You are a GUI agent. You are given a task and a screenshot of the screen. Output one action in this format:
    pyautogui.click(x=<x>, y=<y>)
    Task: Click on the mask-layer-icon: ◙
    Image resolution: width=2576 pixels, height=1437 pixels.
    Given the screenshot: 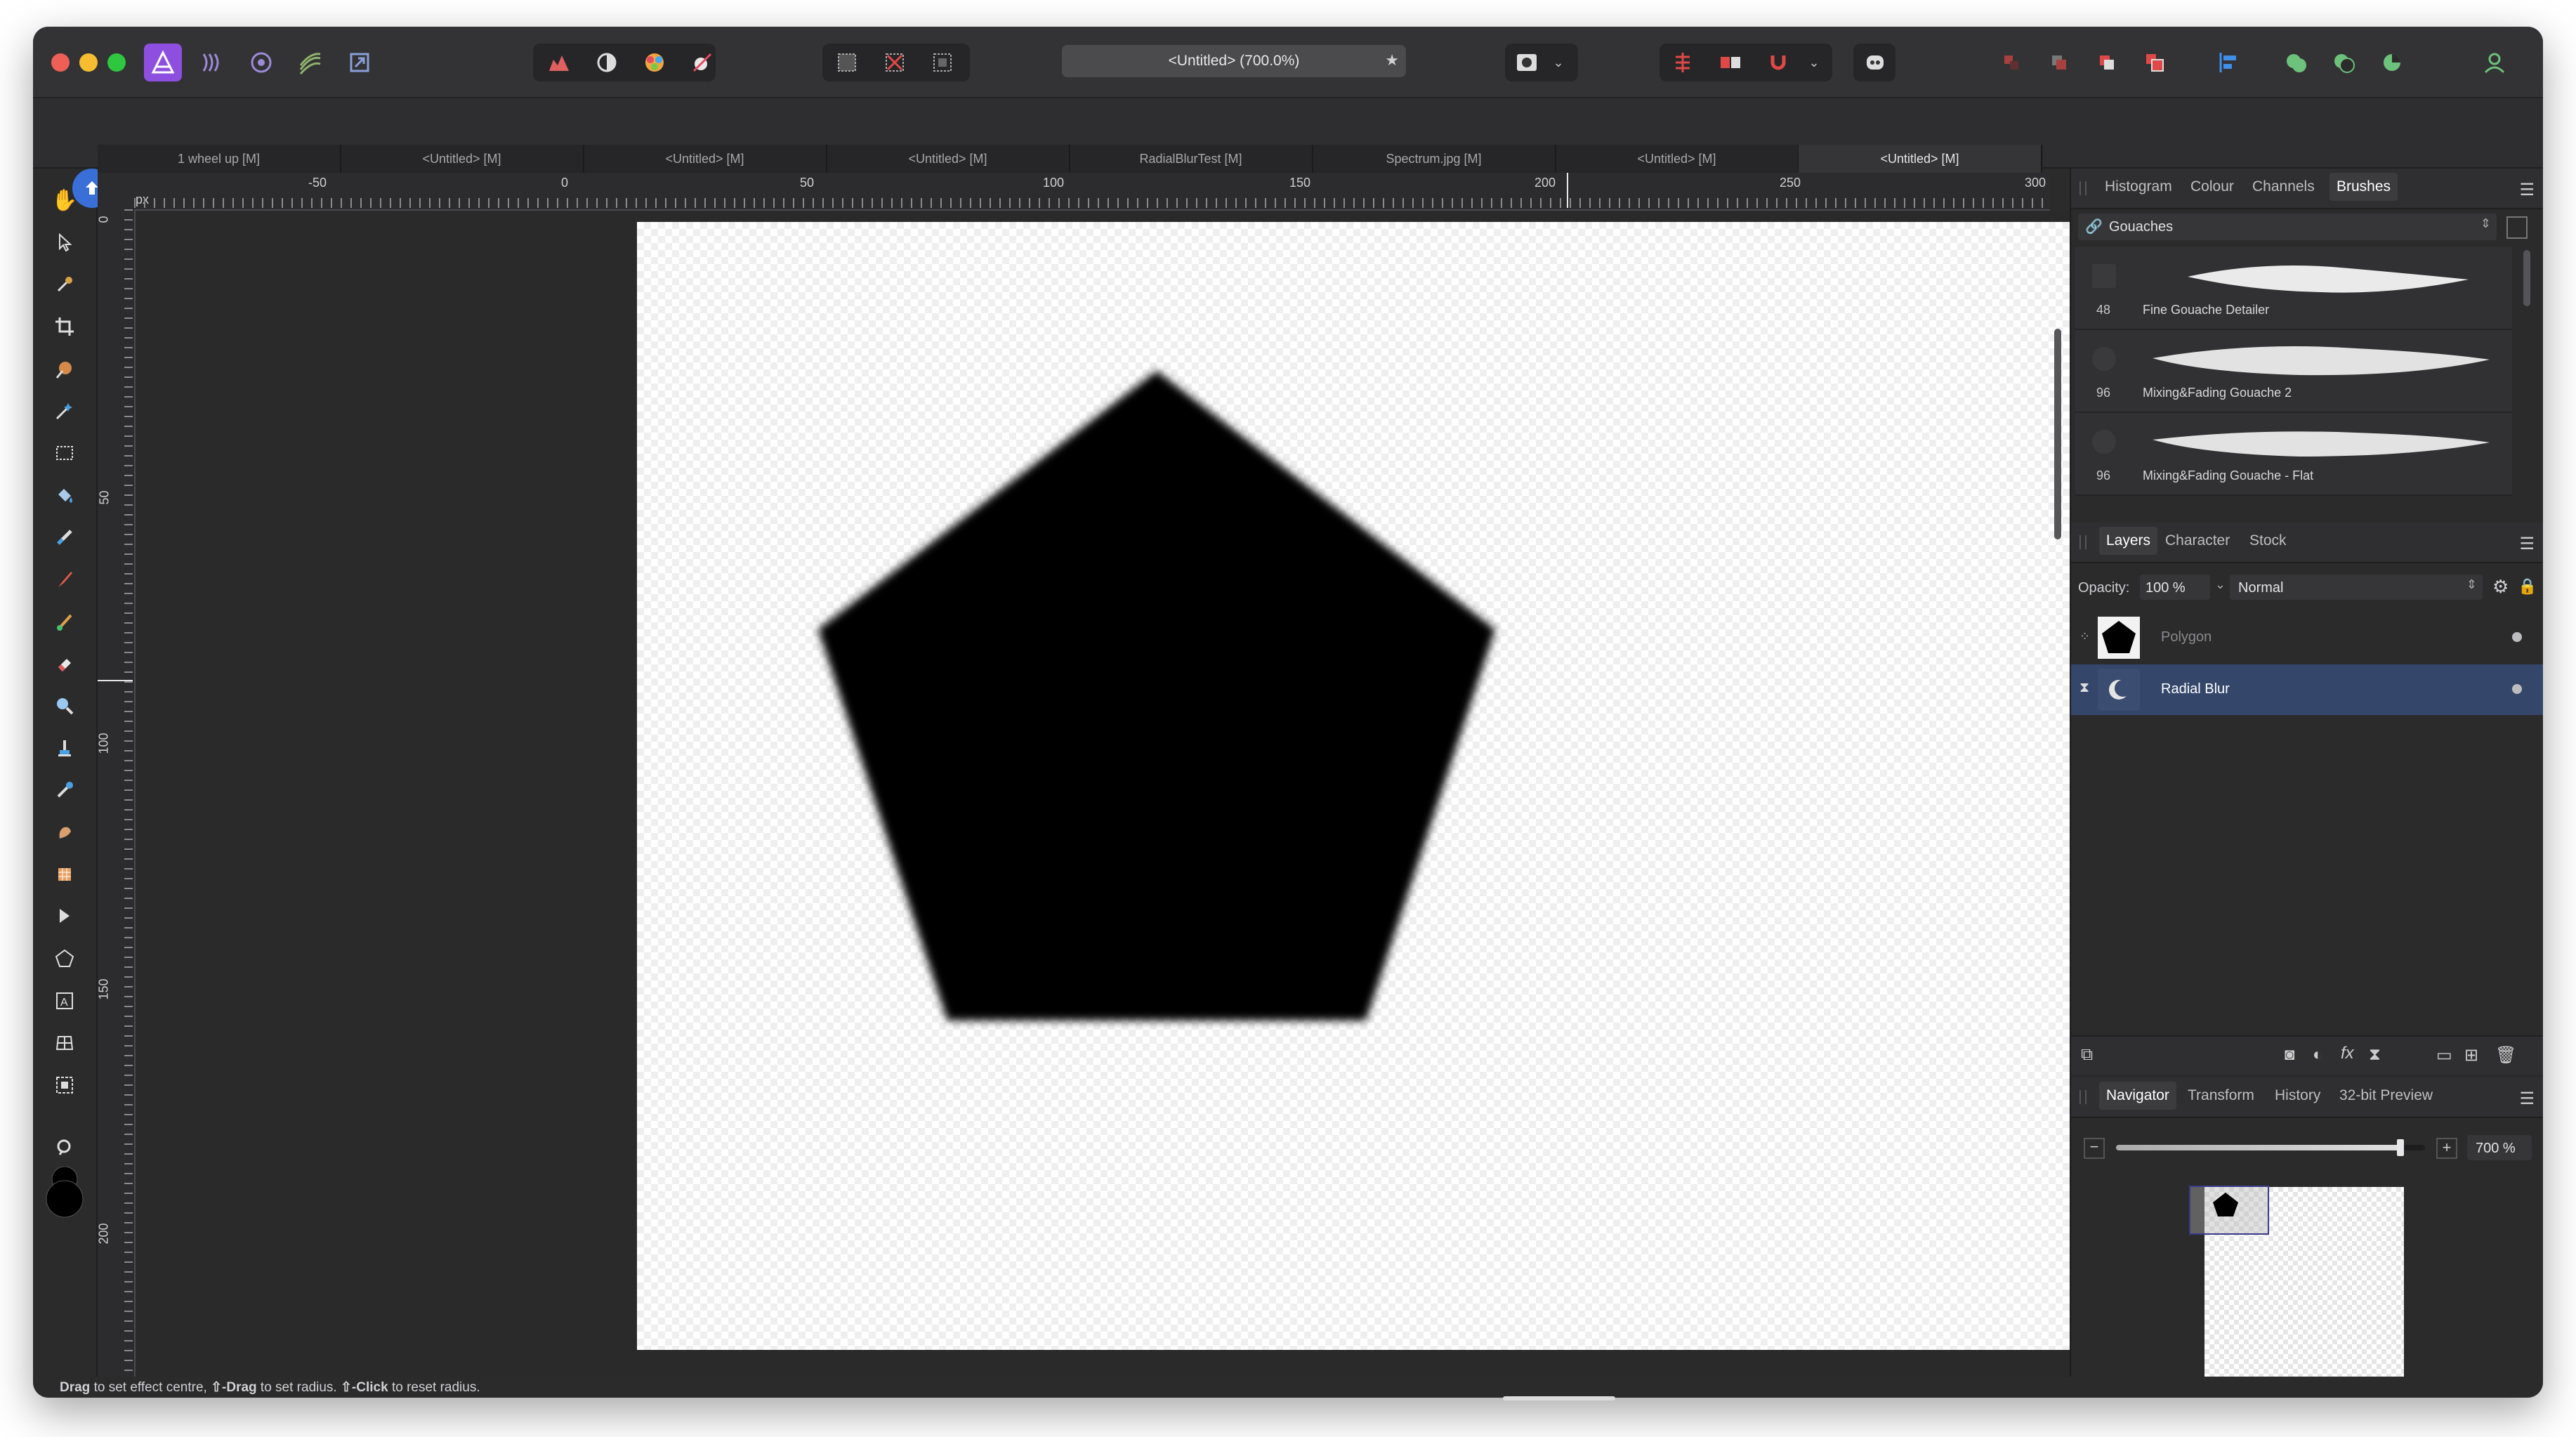 What is the action you would take?
    pyautogui.click(x=2290, y=1055)
    